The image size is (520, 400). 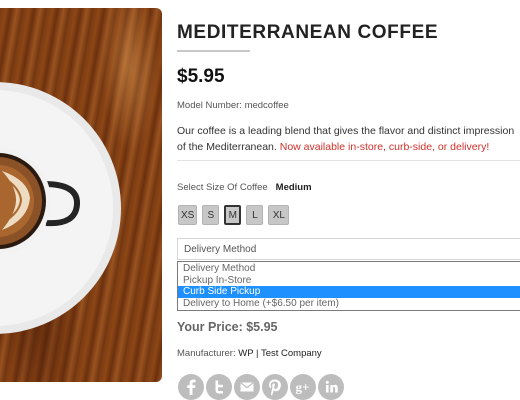 What do you see at coordinates (211, 215) in the screenshot?
I see `size-option-s: S` at bounding box center [211, 215].